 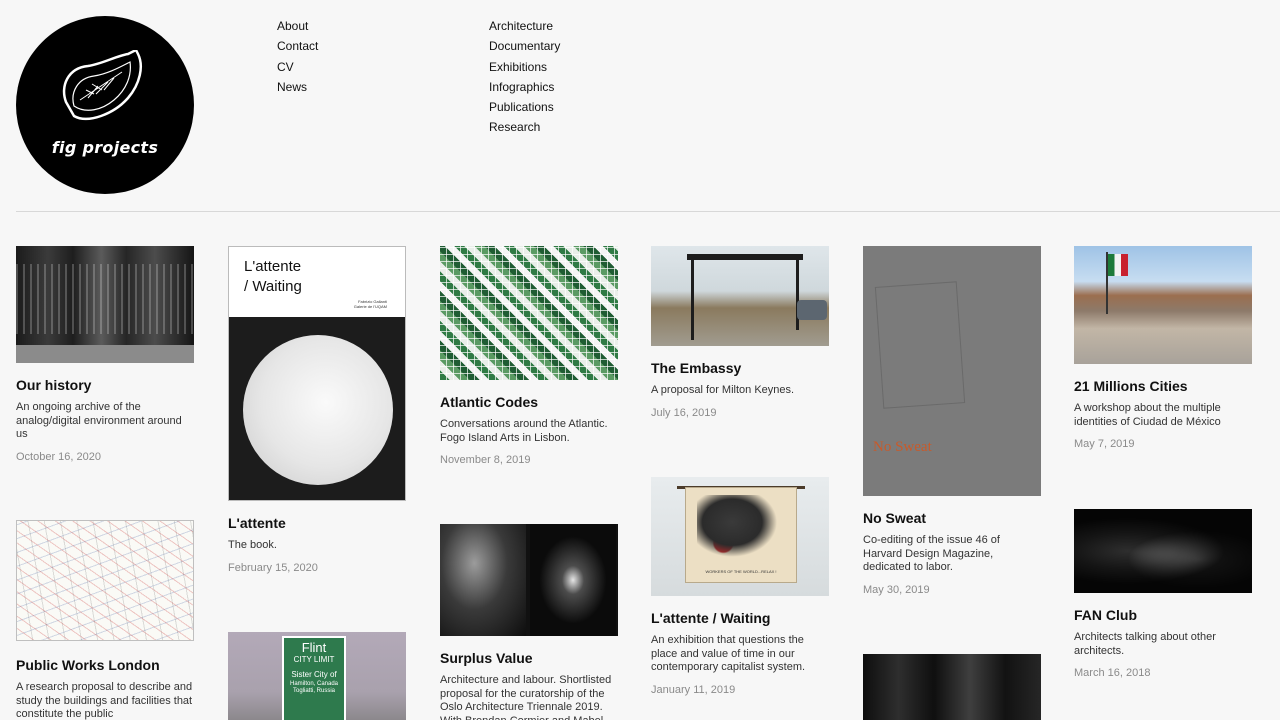 I want to click on card-date: October 16, 2020, so click(x=59, y=456).